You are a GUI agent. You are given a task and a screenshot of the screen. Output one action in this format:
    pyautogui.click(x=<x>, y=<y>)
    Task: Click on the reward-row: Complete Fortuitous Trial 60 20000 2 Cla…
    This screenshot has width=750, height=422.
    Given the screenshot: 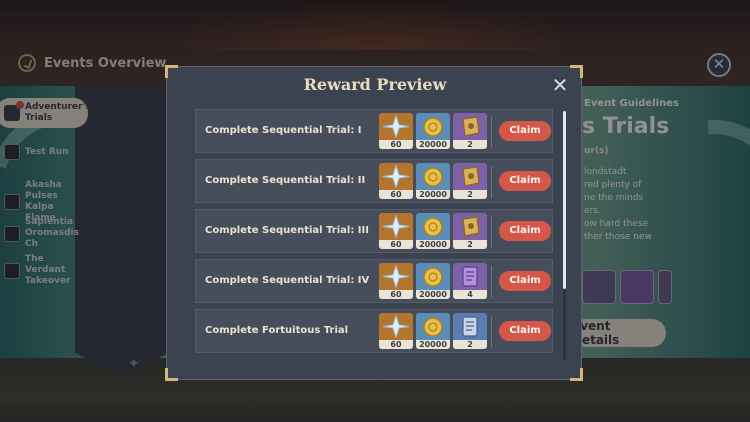 What is the action you would take?
    pyautogui.click(x=374, y=331)
    